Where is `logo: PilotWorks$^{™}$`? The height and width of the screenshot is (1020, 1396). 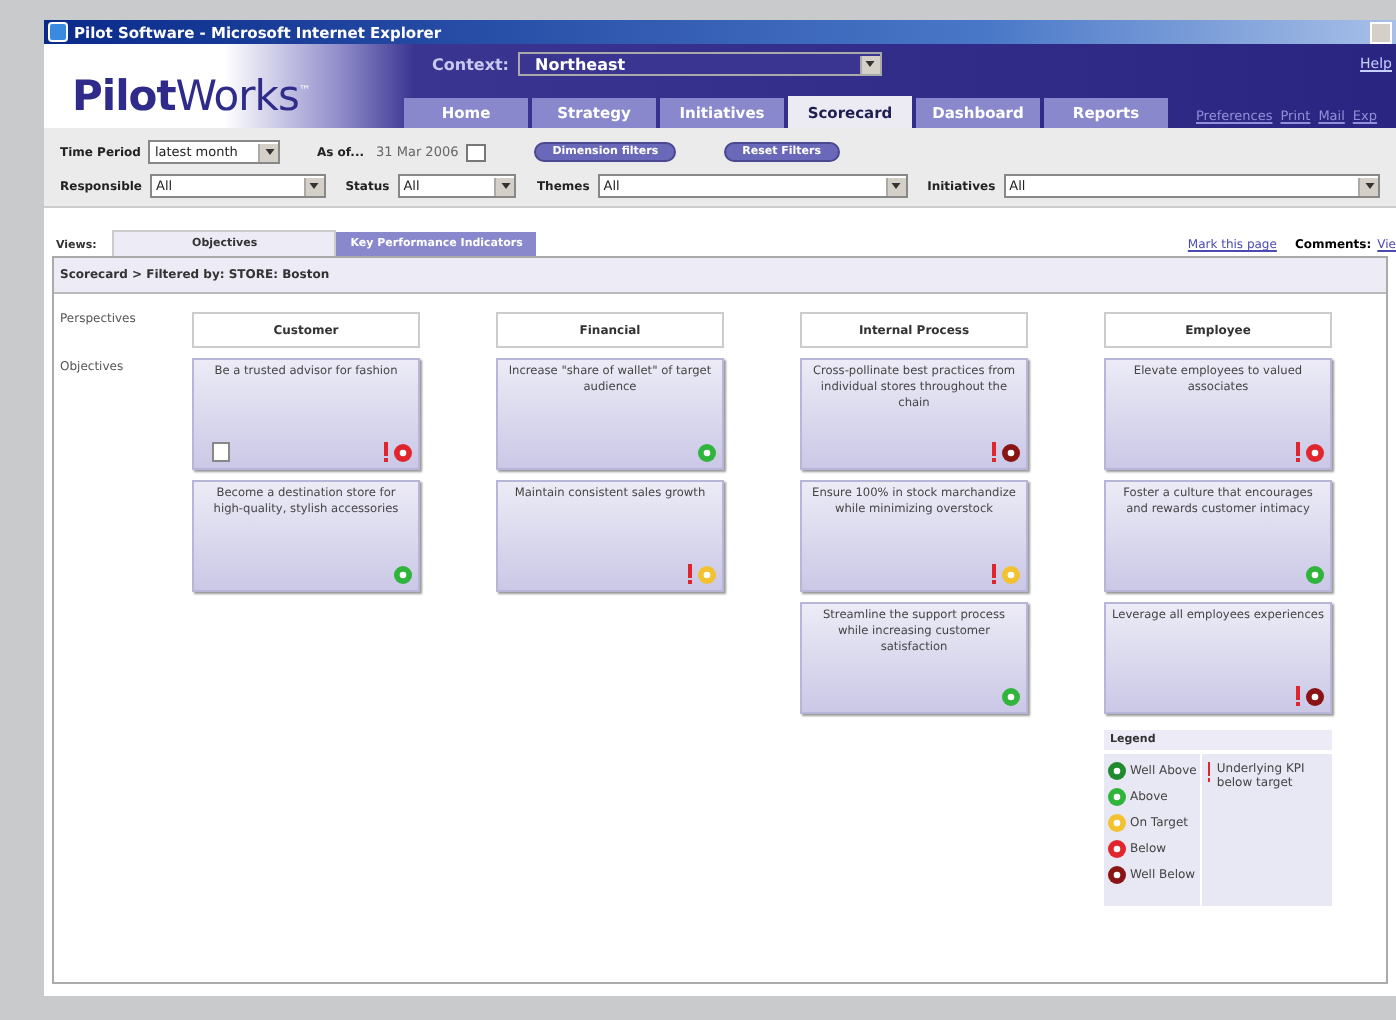
logo: PilotWorks$^{™}$ is located at coordinates (191, 97).